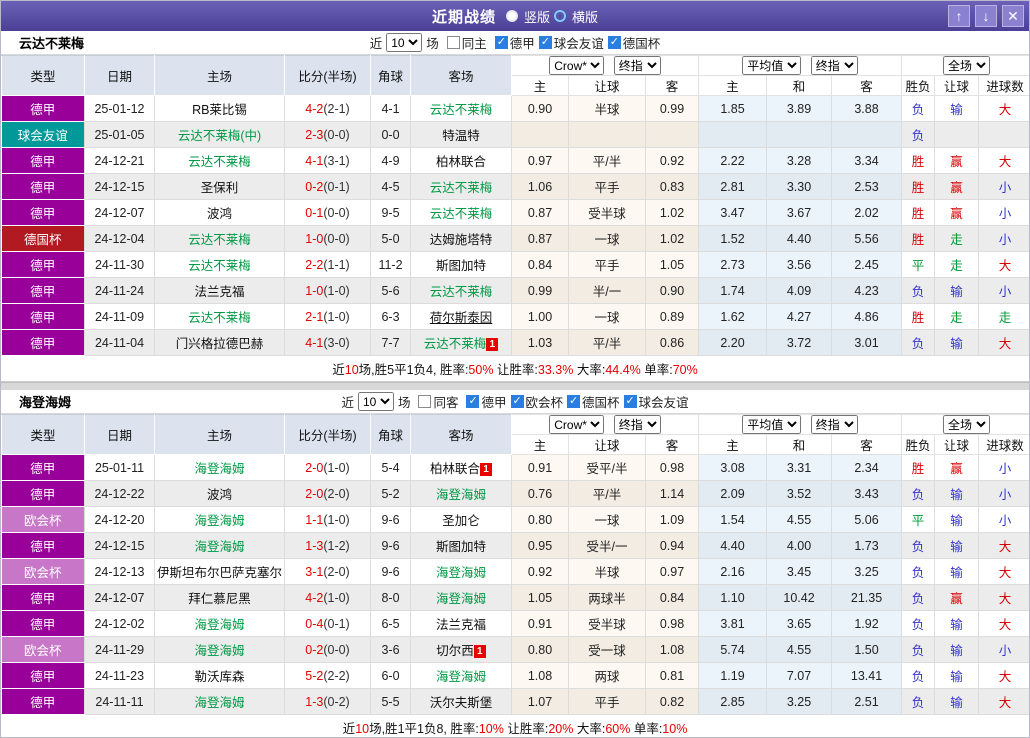  What do you see at coordinates (867, 160) in the screenshot?
I see `avg-away-odds: 3.34` at bounding box center [867, 160].